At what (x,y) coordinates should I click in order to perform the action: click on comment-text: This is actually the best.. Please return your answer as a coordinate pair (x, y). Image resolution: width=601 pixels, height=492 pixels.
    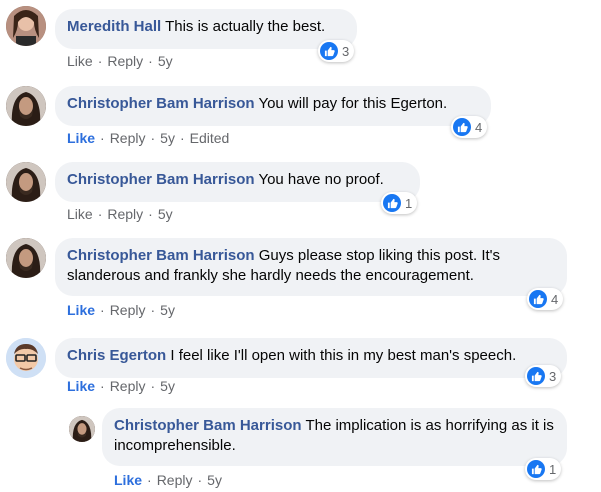
    Looking at the image, I should click on (245, 26).